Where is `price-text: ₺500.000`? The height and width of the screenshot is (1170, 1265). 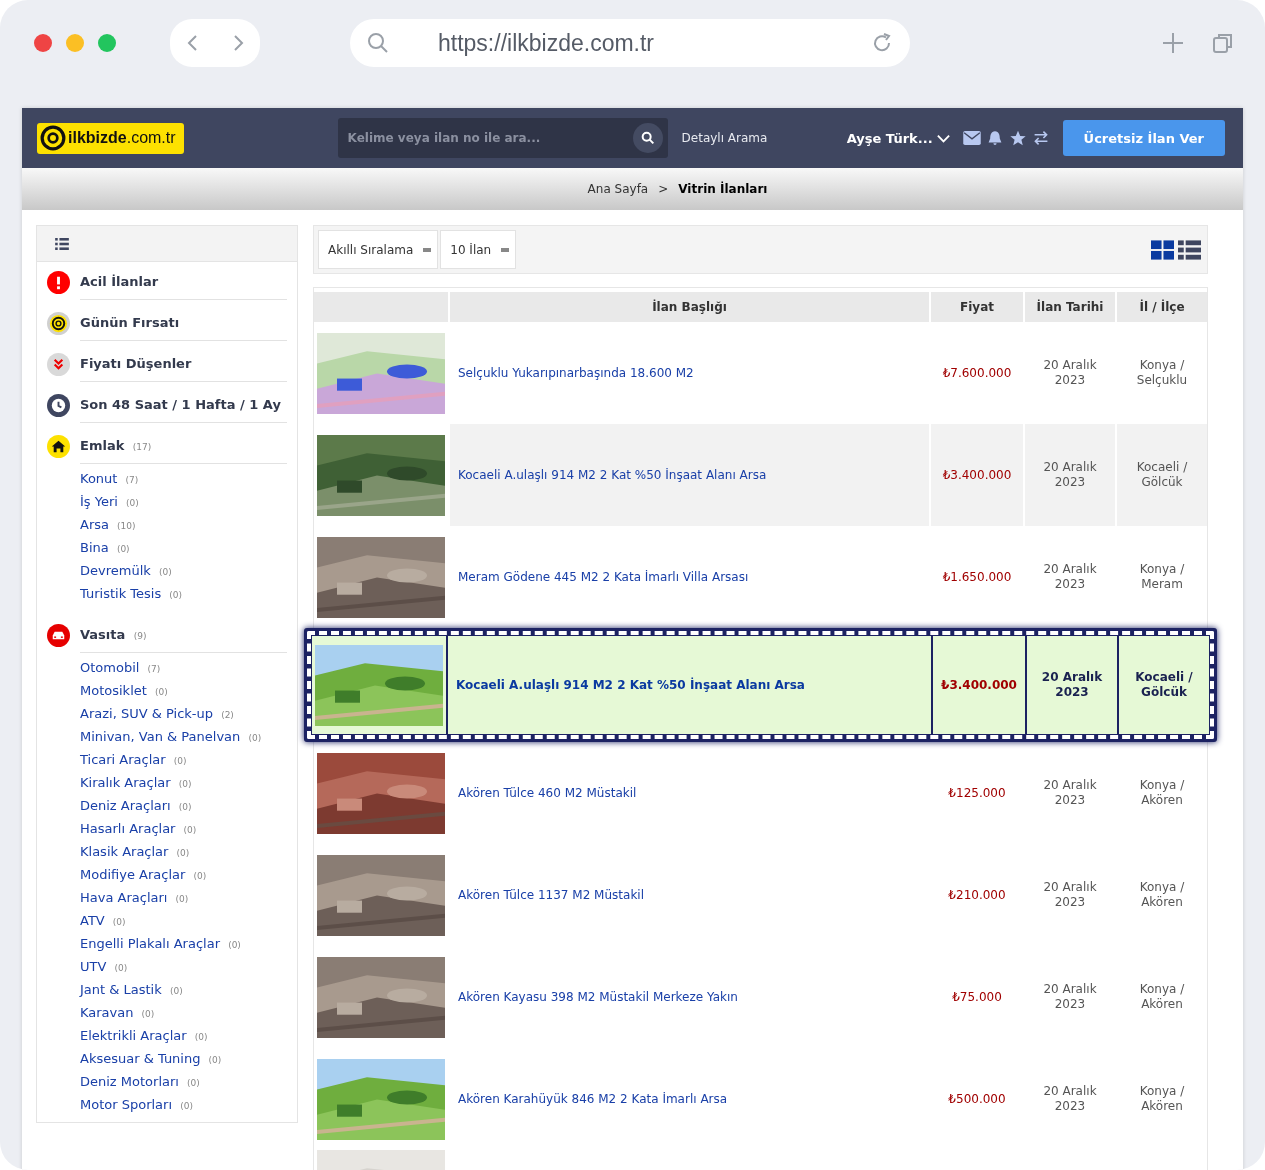
price-text: ₺500.000 is located at coordinates (977, 1099).